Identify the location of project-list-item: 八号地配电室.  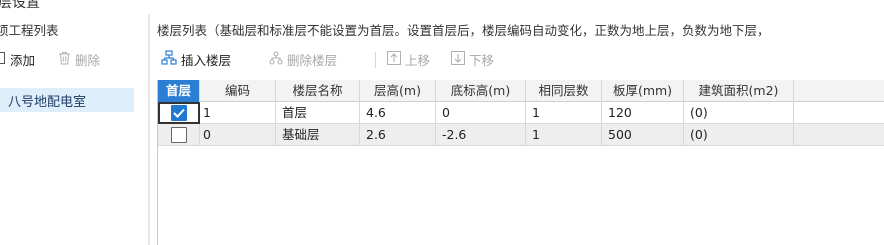
(67, 100).